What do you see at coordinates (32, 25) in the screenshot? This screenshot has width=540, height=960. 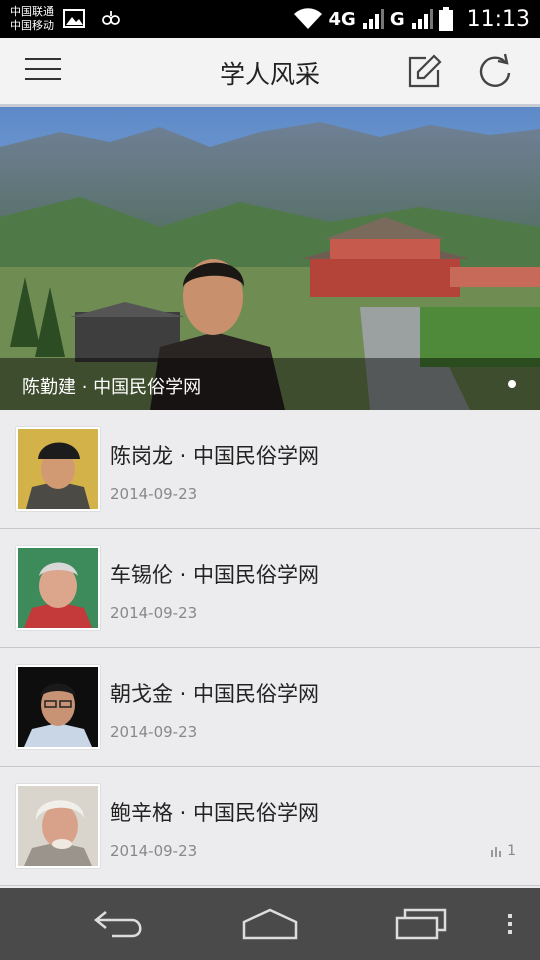 I see `carrier-2: 中国移动` at bounding box center [32, 25].